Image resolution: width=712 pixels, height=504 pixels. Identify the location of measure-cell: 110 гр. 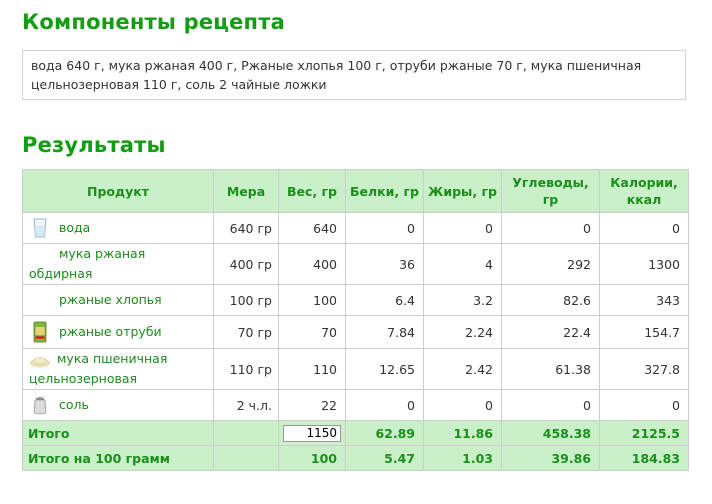
(246, 369).